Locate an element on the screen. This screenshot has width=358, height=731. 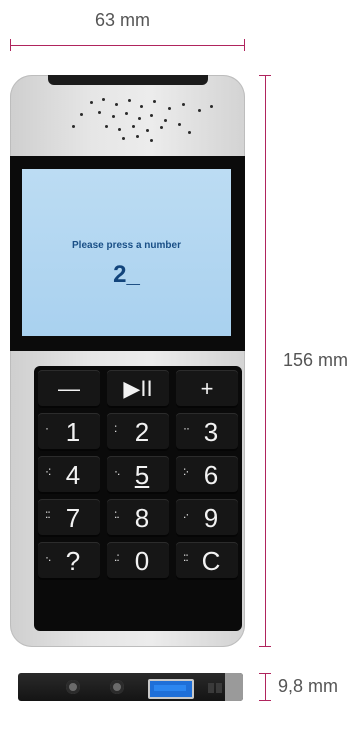
key-4: ·: 4 is located at coordinates (69, 475).